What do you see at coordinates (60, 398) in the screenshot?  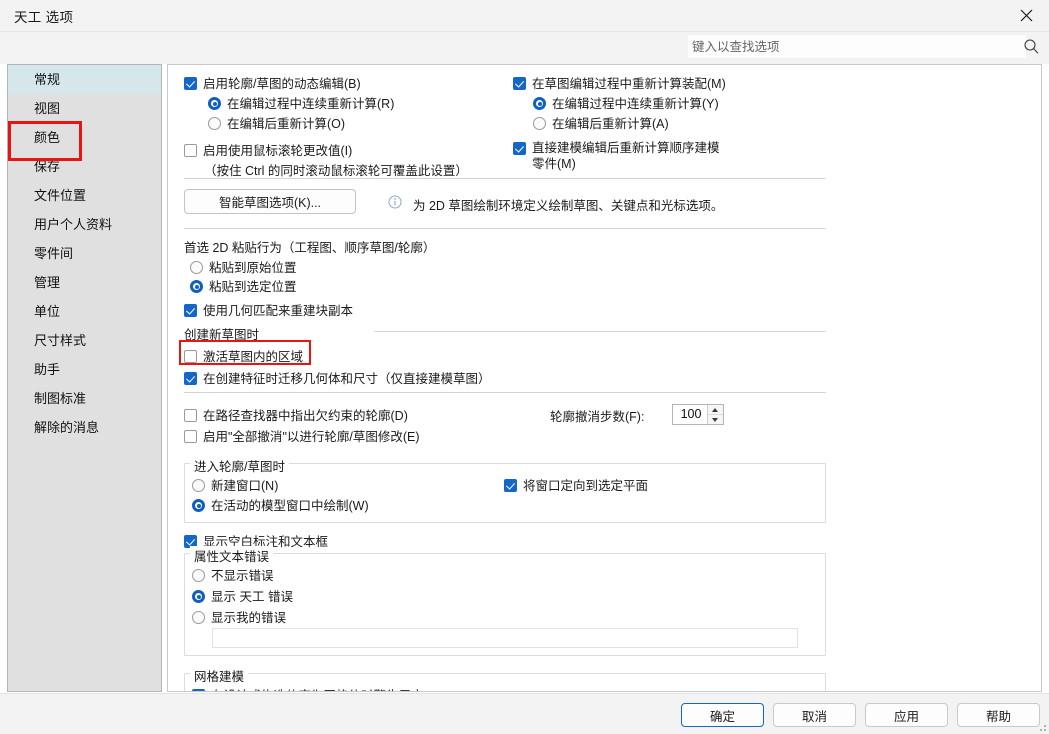 I see `sidebar-item-label: 制图标准` at bounding box center [60, 398].